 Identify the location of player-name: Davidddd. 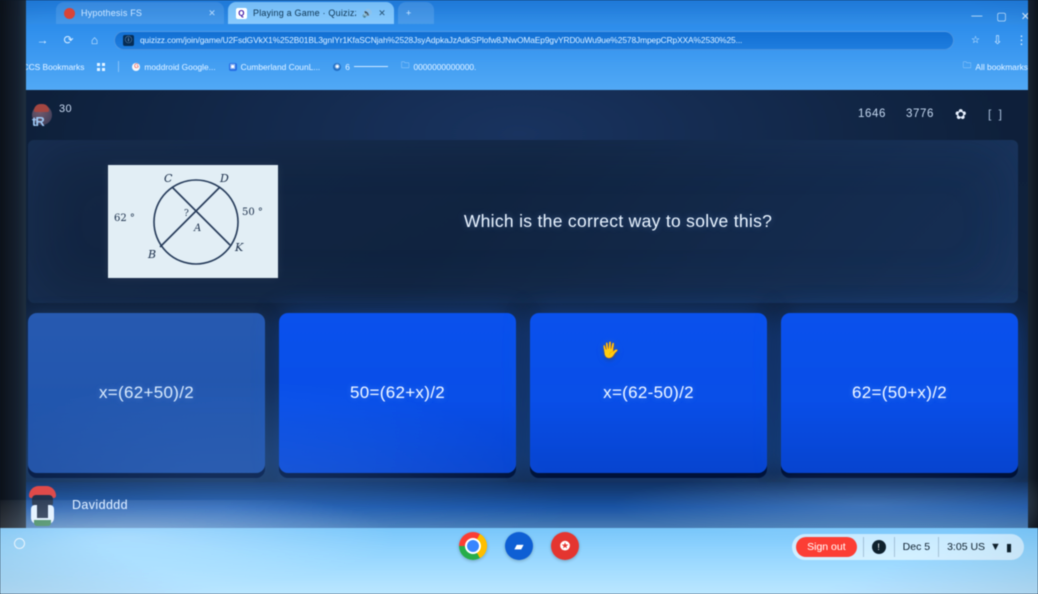
(100, 505).